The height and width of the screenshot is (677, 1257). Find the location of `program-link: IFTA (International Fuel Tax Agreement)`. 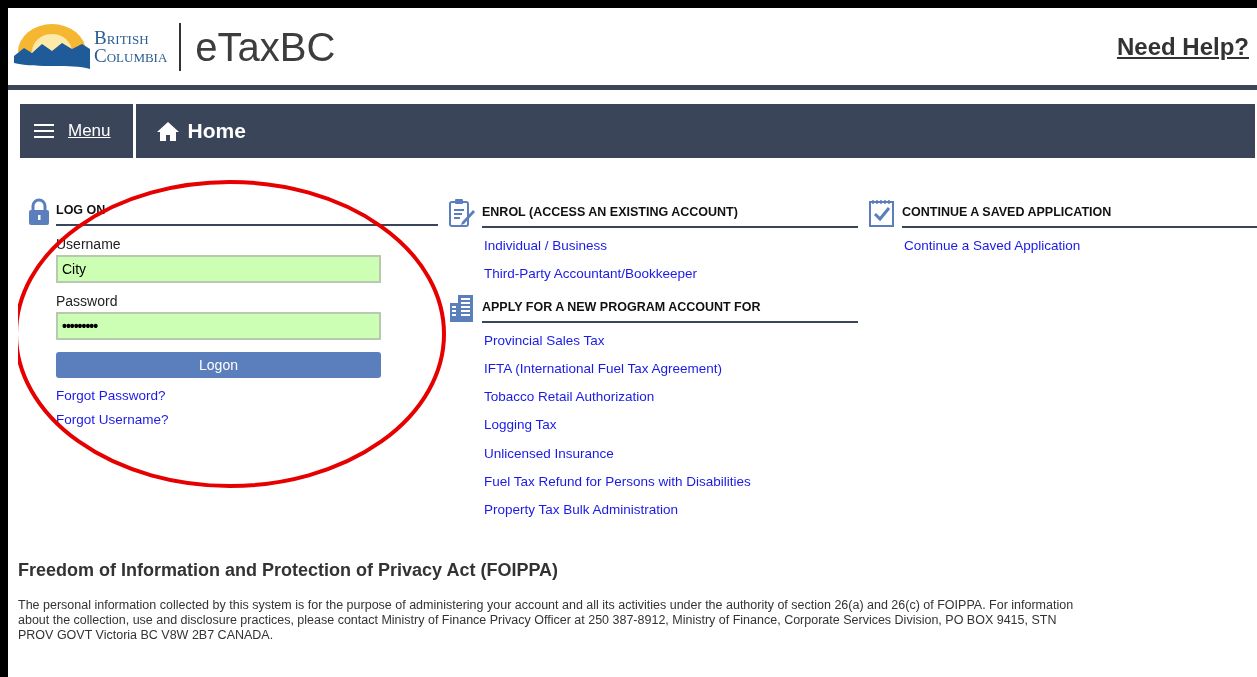

program-link: IFTA (International Fuel Tax Agreement) is located at coordinates (671, 368).